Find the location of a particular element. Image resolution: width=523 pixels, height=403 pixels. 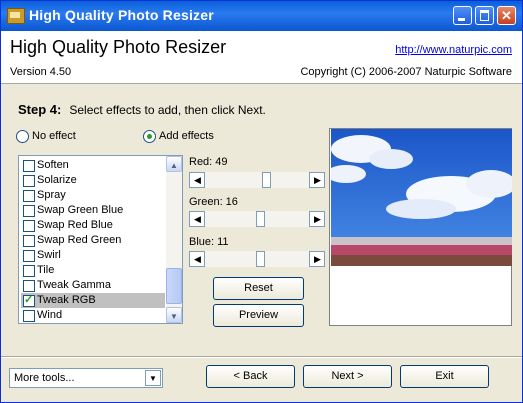

effect-list-item: Tile is located at coordinates (93, 270).